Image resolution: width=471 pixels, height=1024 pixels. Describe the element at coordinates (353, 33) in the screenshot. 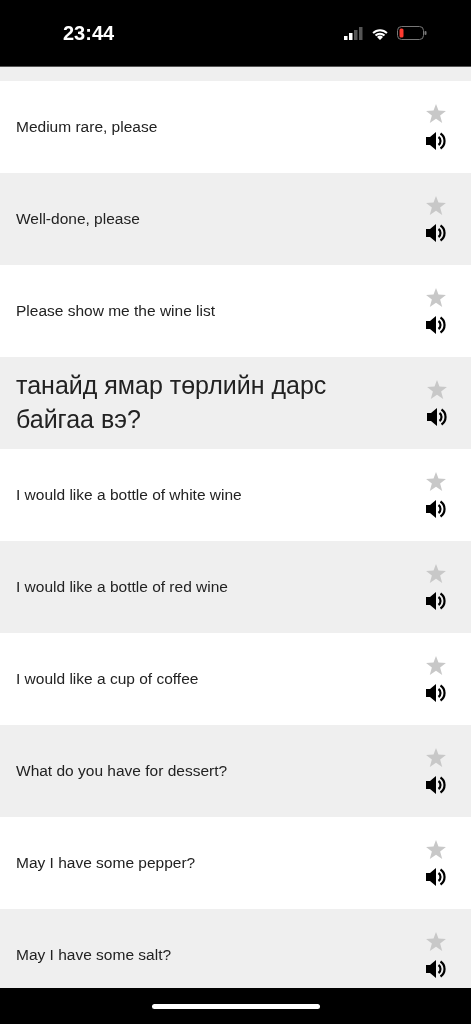

I see `signal-icon` at that location.